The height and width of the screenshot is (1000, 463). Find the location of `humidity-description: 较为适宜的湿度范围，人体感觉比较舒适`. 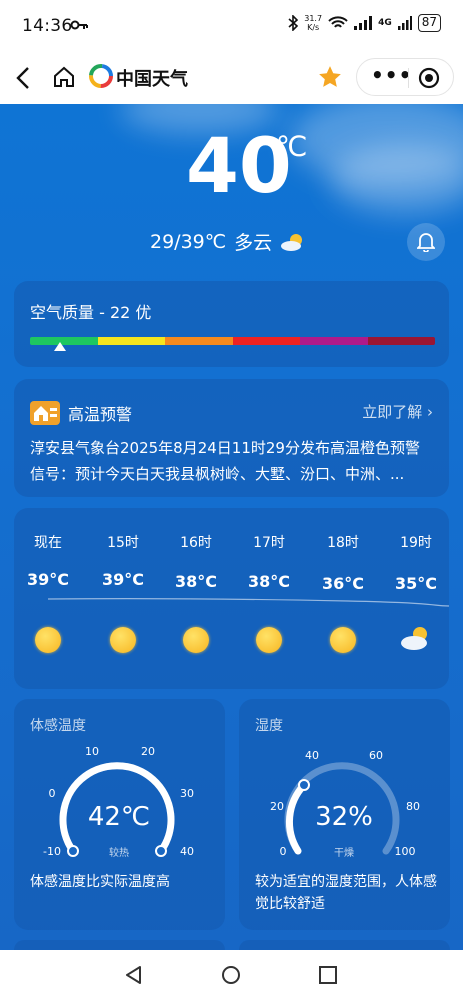

humidity-description: 较为适宜的湿度范围，人体感觉比较舒适 is located at coordinates (346, 893).